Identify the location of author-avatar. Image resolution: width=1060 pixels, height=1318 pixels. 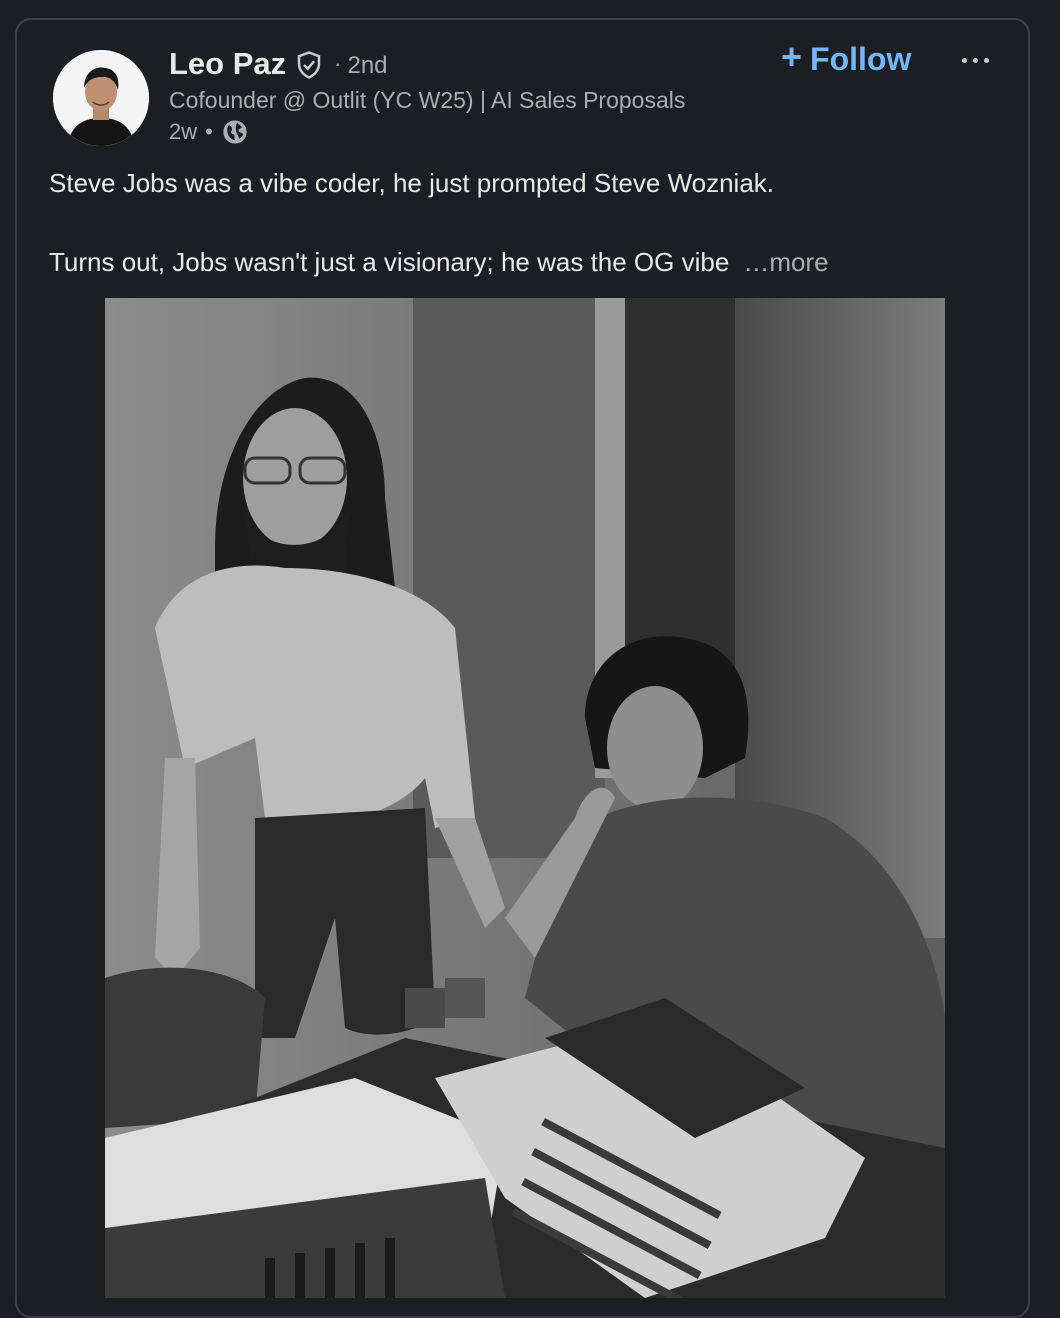
(101, 98).